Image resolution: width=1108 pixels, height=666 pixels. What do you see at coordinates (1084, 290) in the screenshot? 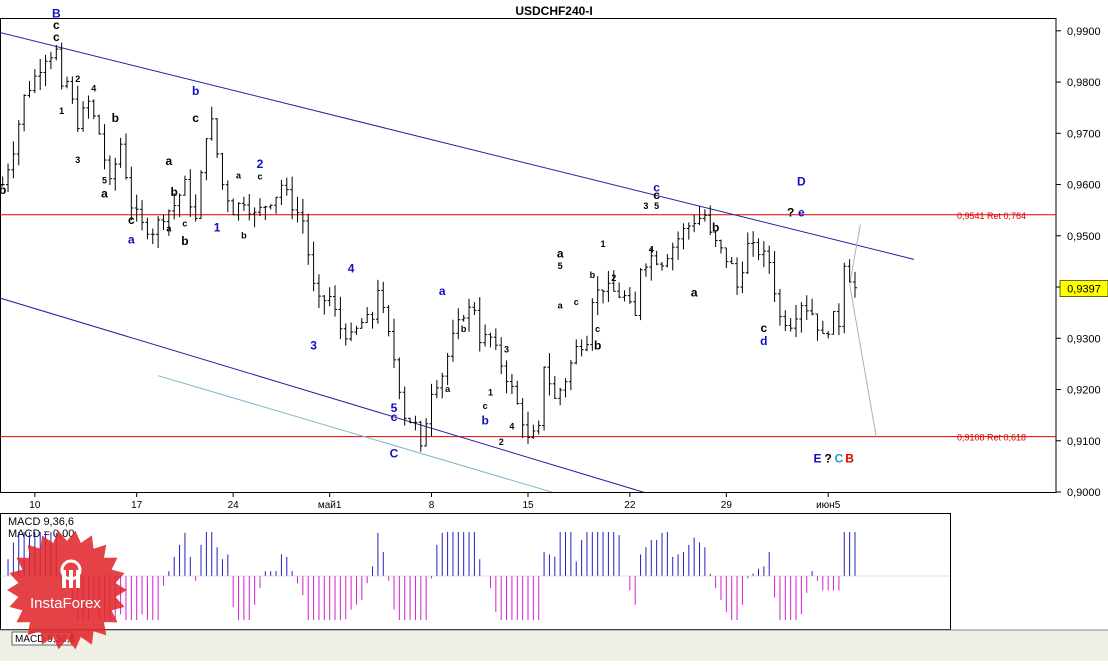
I see `current-price-label: 0,9397` at bounding box center [1084, 290].